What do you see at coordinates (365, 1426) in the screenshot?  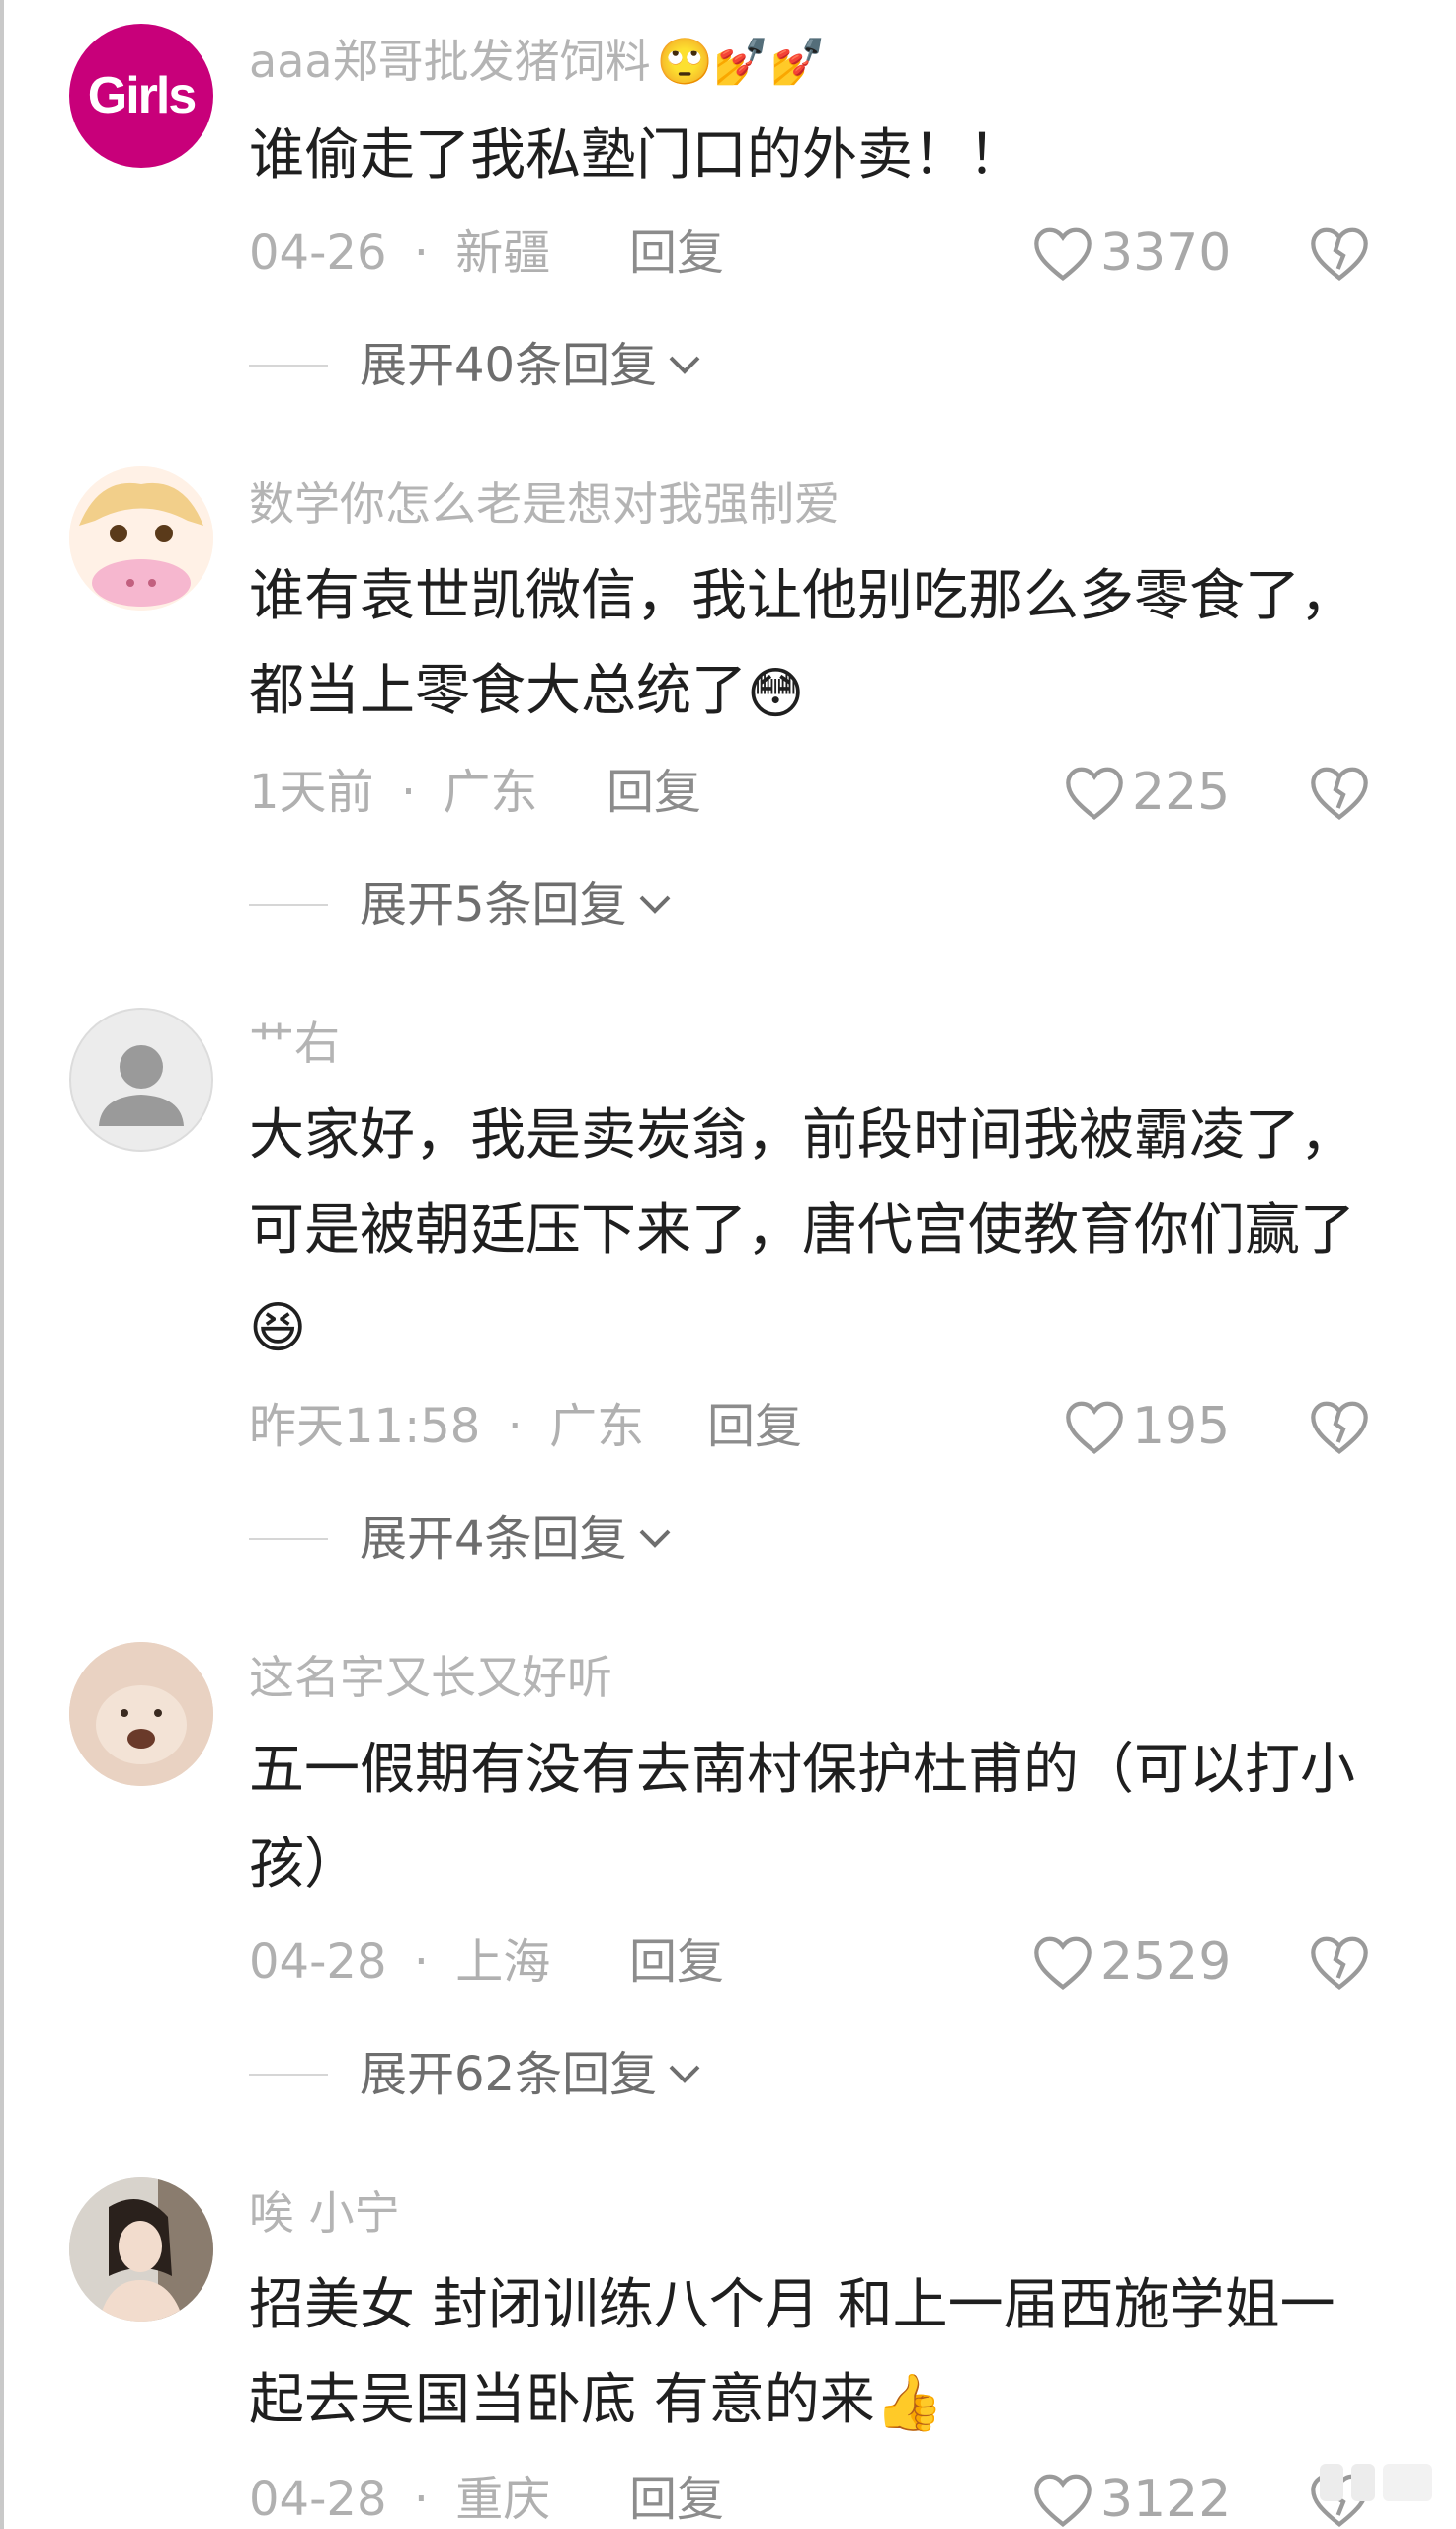 I see `comment-time: 昨天11:58` at bounding box center [365, 1426].